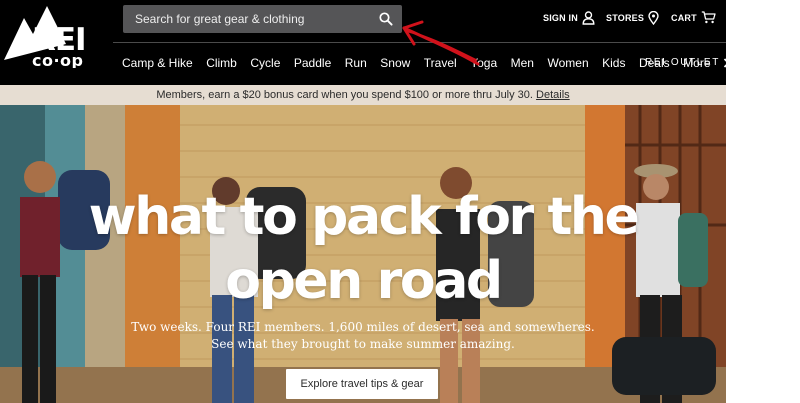 The height and width of the screenshot is (403, 800). I want to click on nav-item-run: Run, so click(356, 63).